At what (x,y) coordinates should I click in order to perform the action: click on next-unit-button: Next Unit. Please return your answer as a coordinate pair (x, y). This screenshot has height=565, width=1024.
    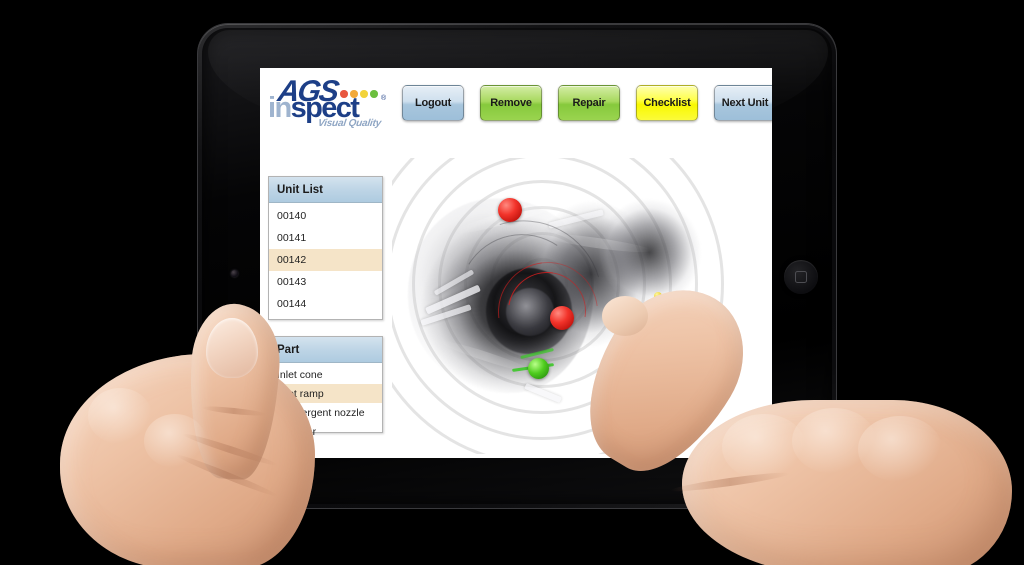
    Looking at the image, I should click on (743, 103).